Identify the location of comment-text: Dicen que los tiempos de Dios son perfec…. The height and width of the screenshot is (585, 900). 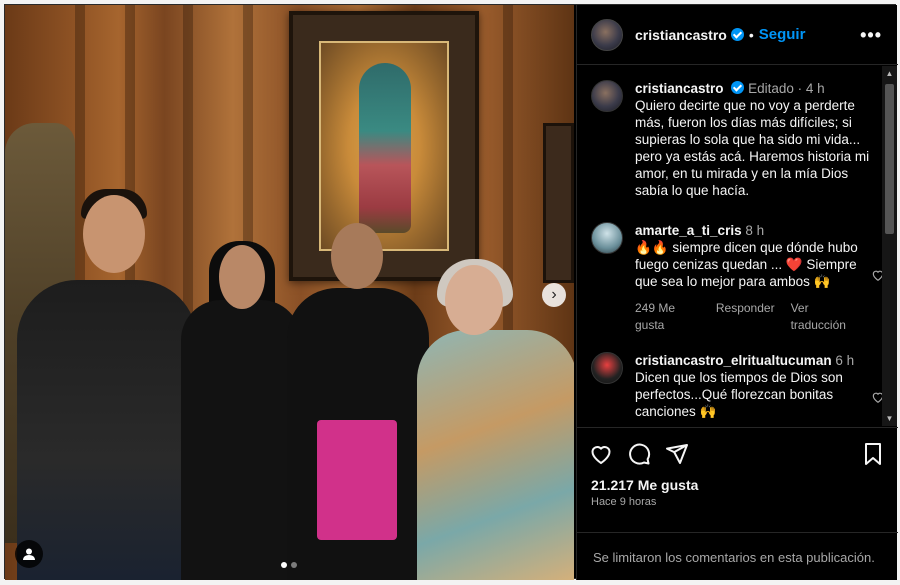
(739, 394).